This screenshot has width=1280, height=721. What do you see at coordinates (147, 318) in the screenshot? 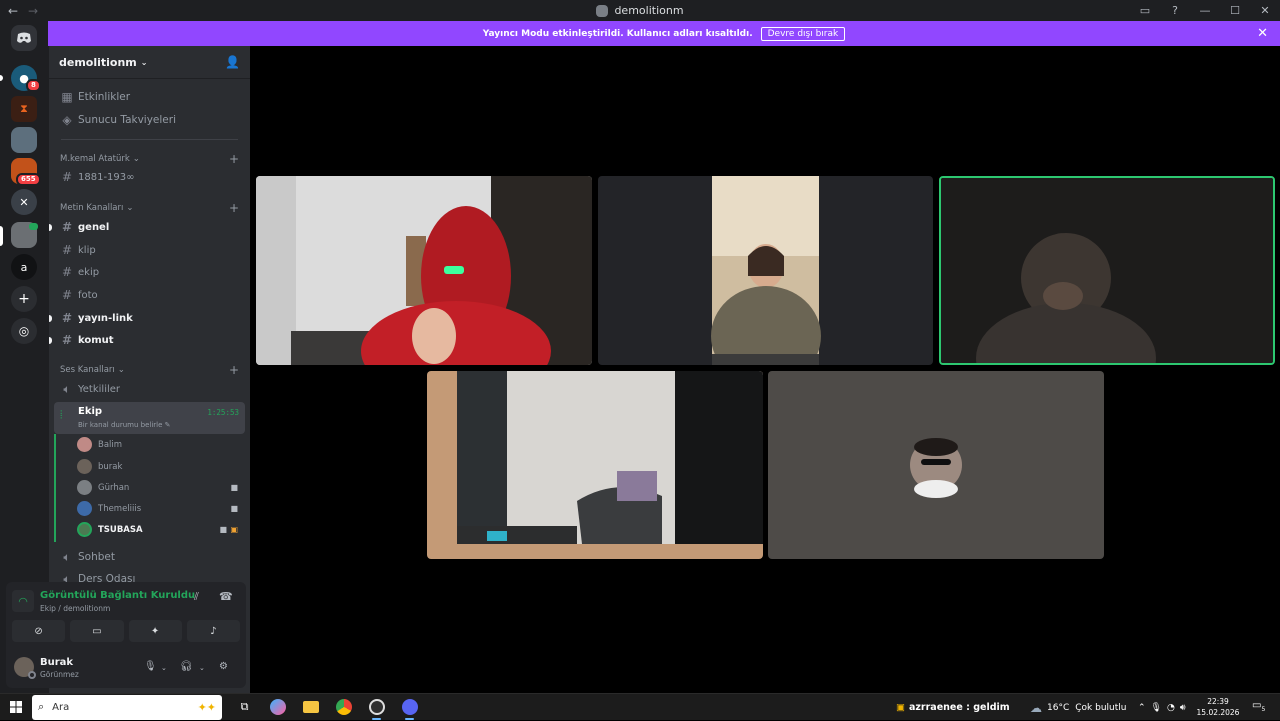
I see `channel-yayin-link: # yayın-link` at bounding box center [147, 318].